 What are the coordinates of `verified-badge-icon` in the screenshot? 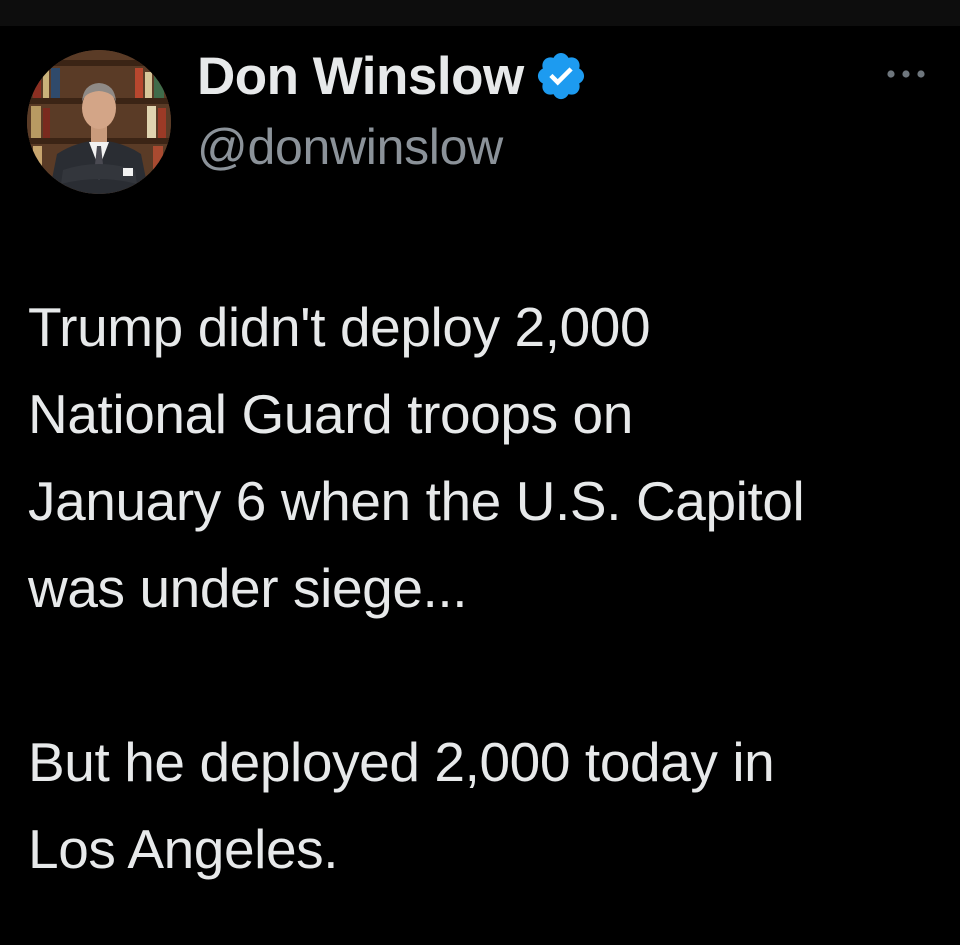 It's located at (561, 76).